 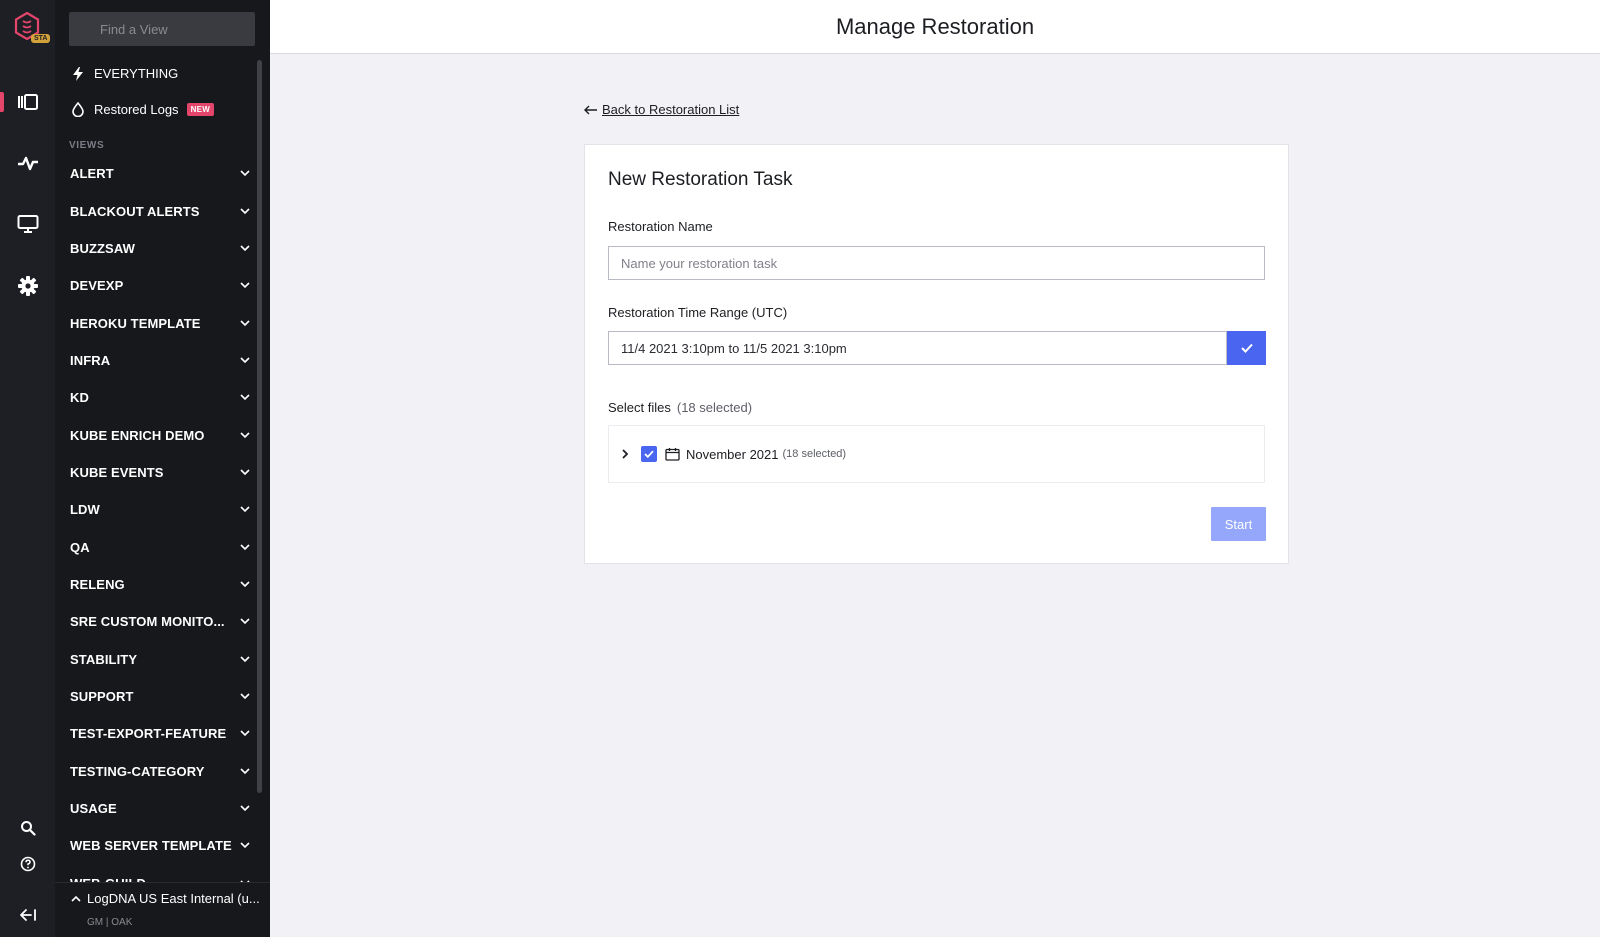 I want to click on view-label: TEST-EXPORT-FEATURE, so click(x=148, y=734).